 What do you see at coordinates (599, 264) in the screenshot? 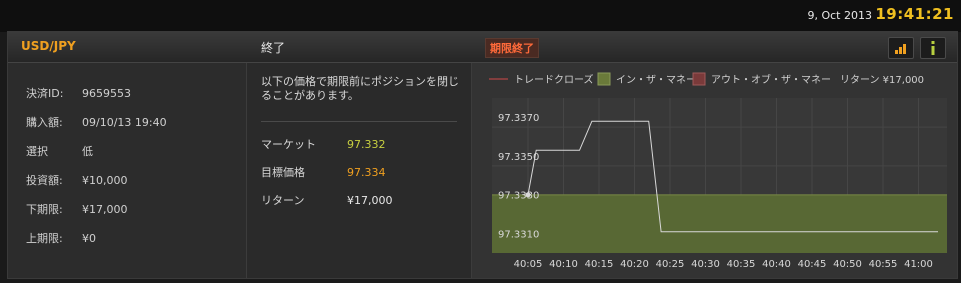
I see `x-tick-label: 40:15` at bounding box center [599, 264].